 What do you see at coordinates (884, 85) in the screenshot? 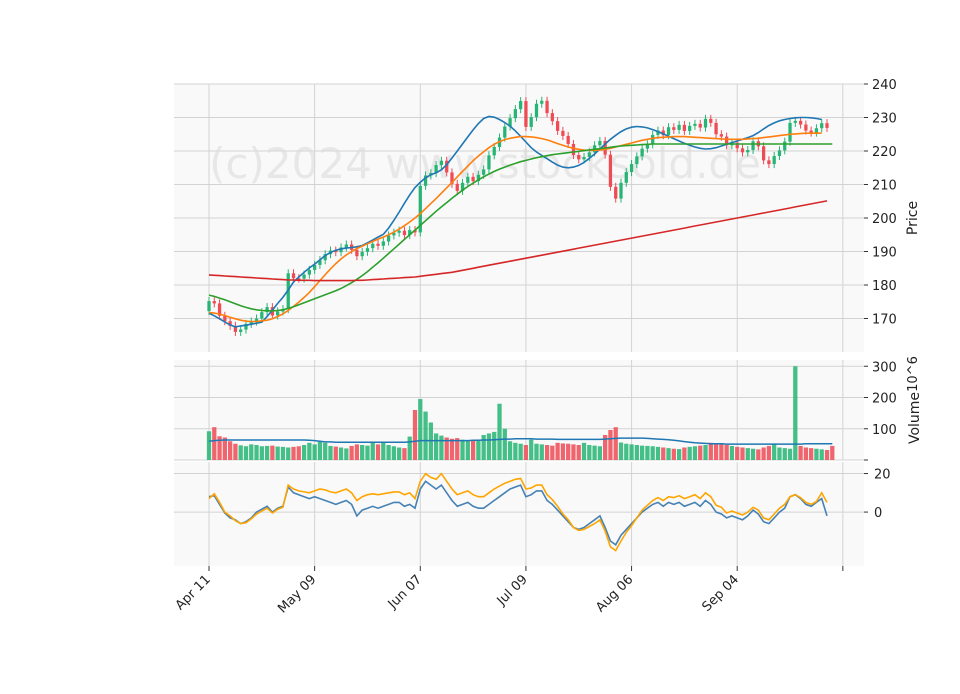
I see `price-tick-label: 240` at bounding box center [884, 85].